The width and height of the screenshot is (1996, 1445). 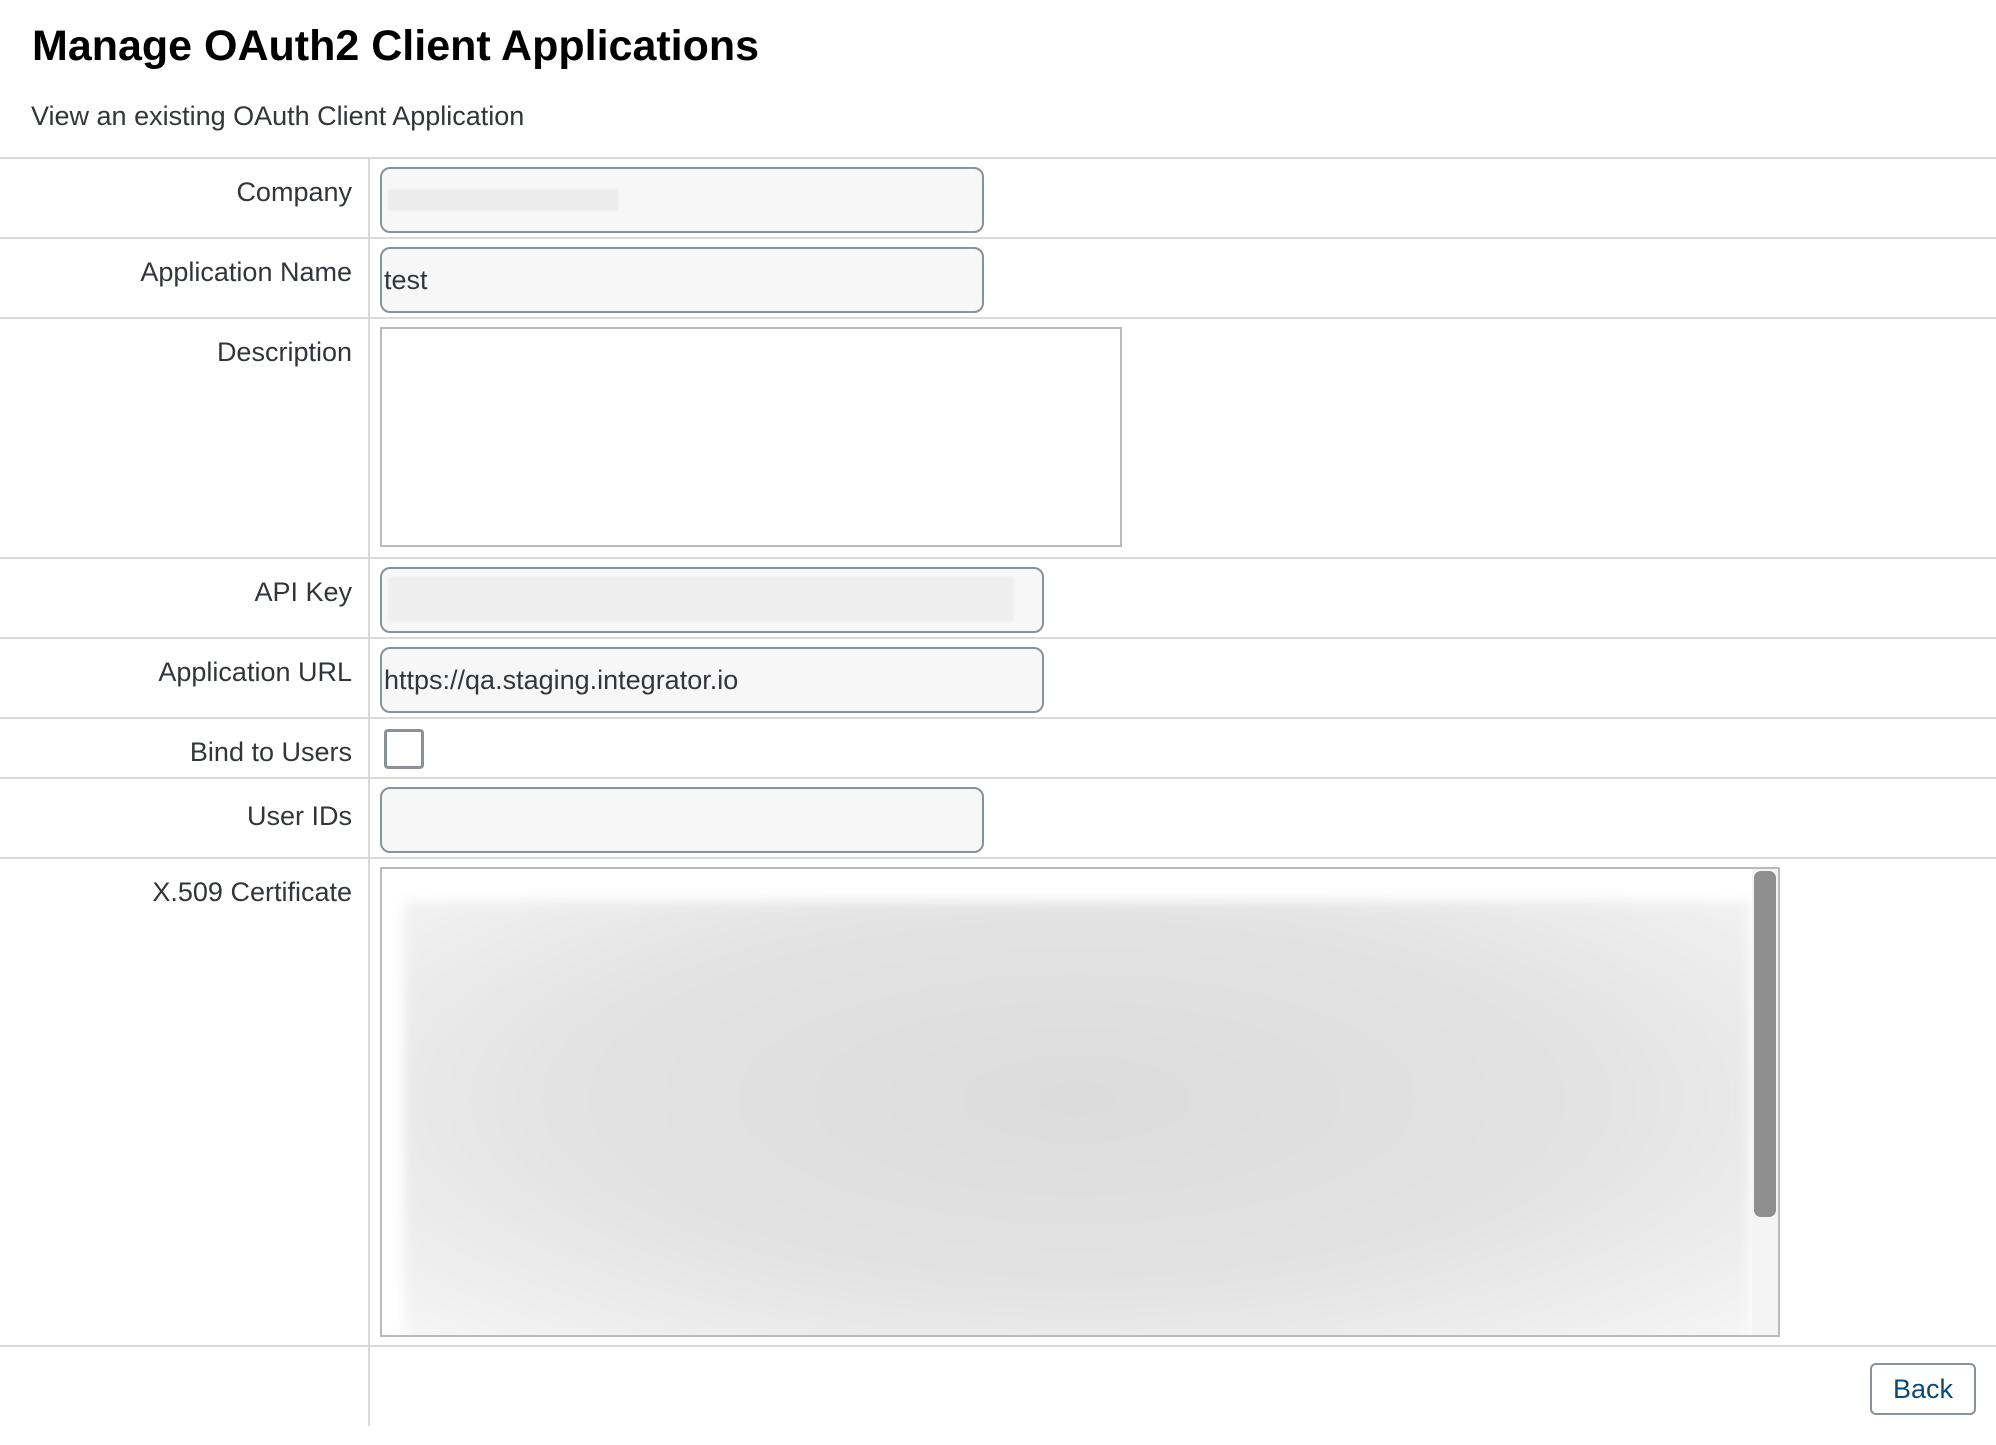 What do you see at coordinates (252, 892) in the screenshot?
I see `certificate-label: X.509 Certificate` at bounding box center [252, 892].